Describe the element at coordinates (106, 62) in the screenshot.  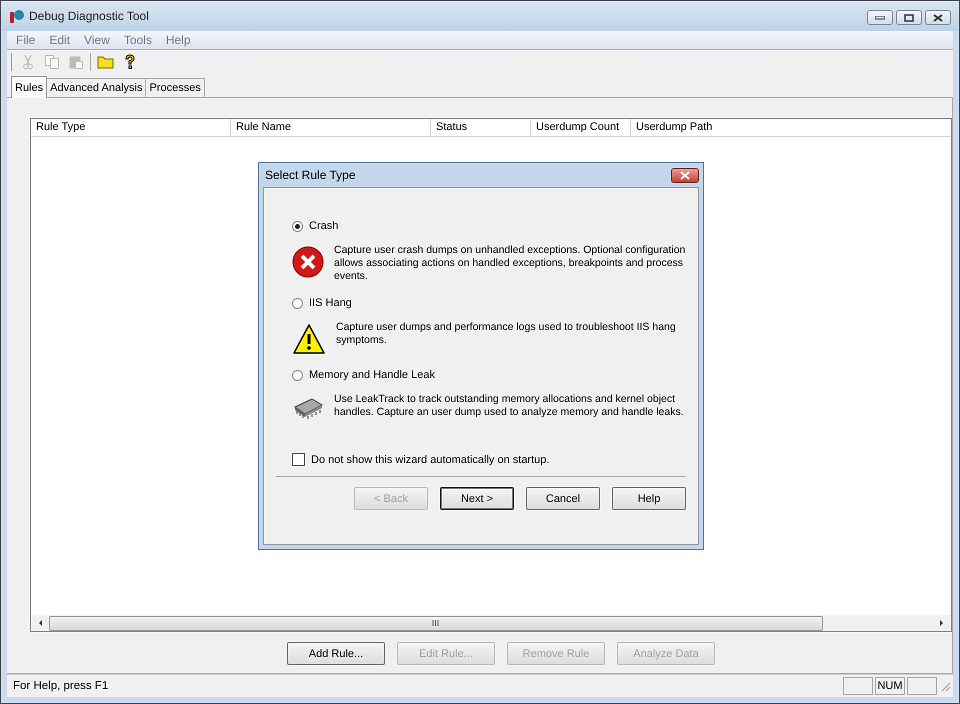
I see `folder-icon` at that location.